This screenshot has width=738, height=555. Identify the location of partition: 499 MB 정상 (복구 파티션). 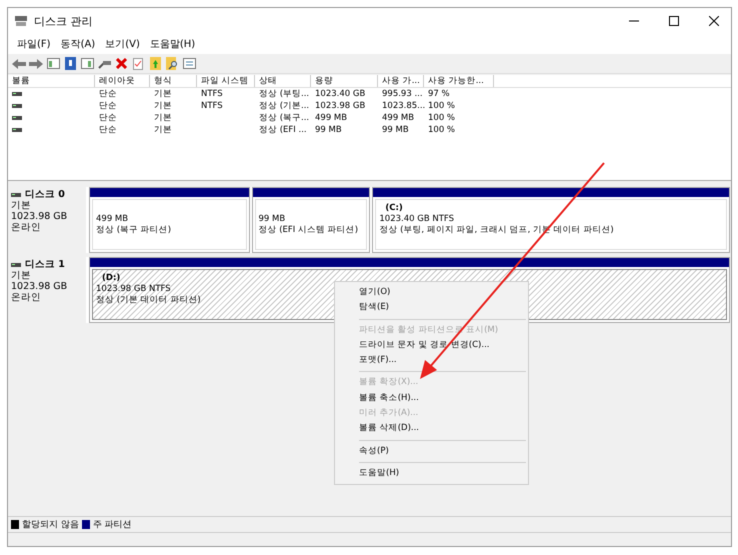
(169, 220).